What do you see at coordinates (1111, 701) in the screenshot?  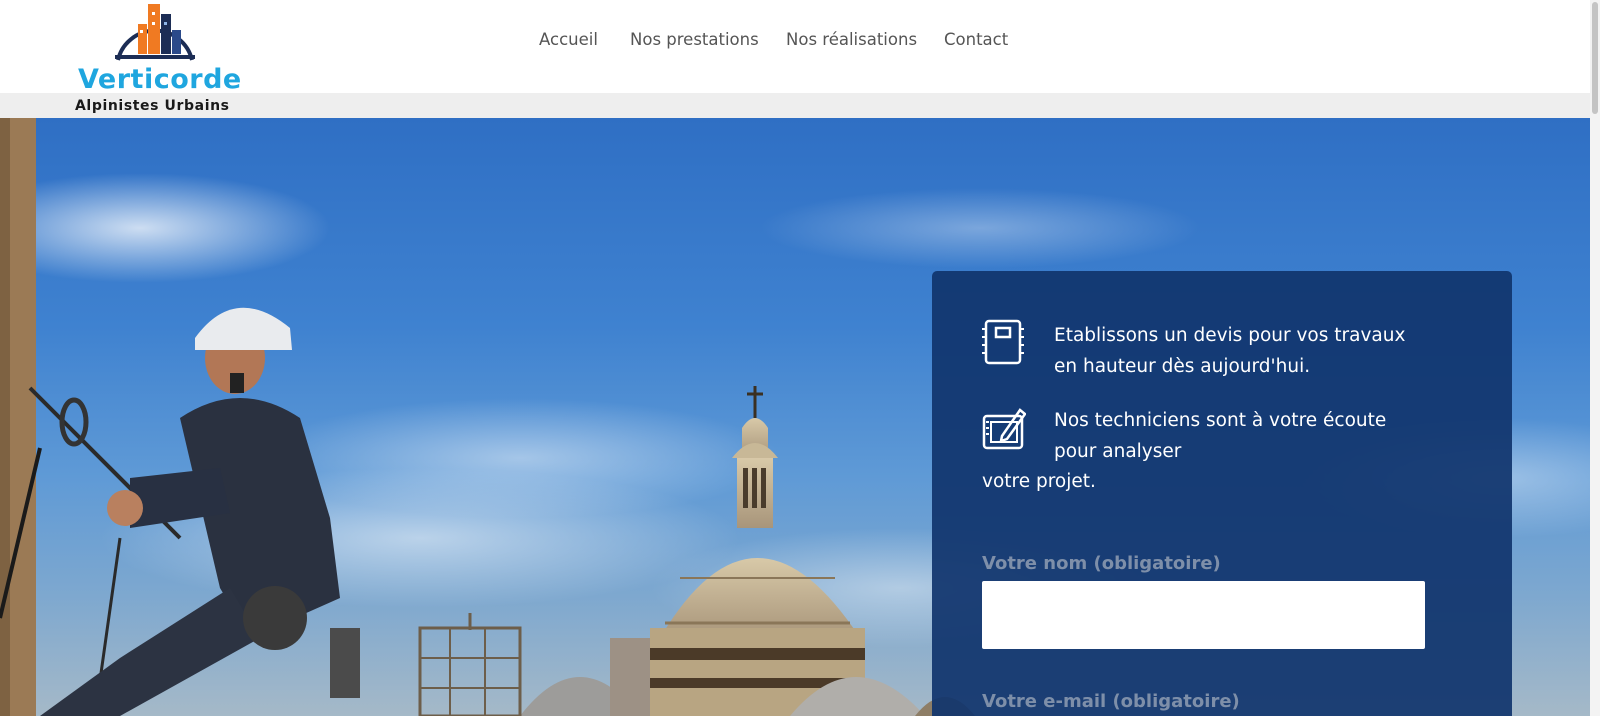 I see `email-field-label: Votre e-mail (obligatoire)` at bounding box center [1111, 701].